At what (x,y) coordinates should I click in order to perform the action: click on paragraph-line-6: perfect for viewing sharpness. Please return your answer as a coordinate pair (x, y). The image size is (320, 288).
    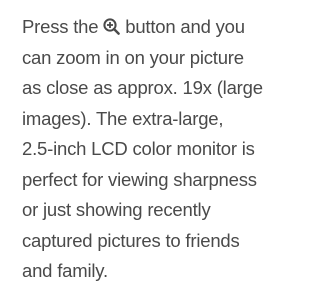
    Looking at the image, I should click on (139, 179).